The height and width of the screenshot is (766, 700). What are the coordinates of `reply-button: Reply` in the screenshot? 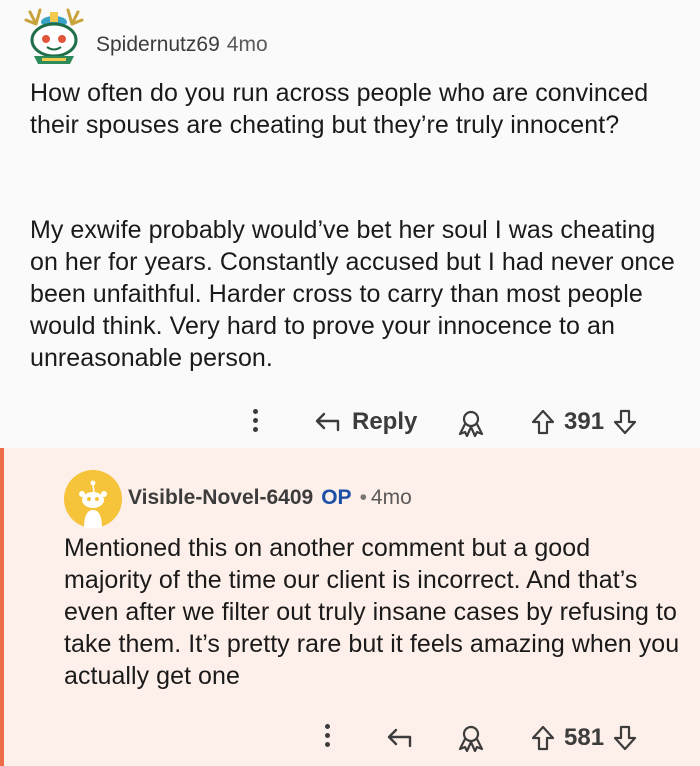 It's located at (365, 422).